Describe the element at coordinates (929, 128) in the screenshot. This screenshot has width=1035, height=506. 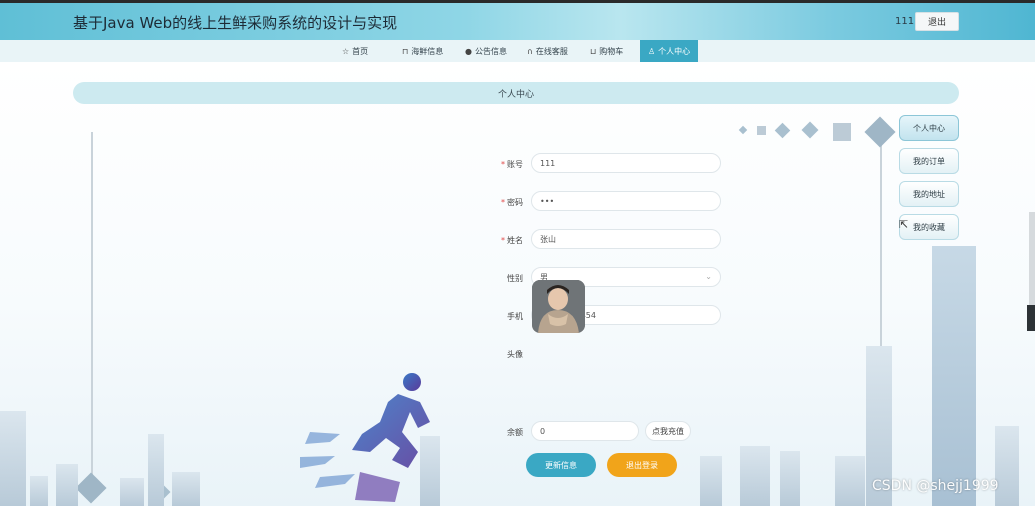
I see `side-item-profile: 个人中心` at that location.